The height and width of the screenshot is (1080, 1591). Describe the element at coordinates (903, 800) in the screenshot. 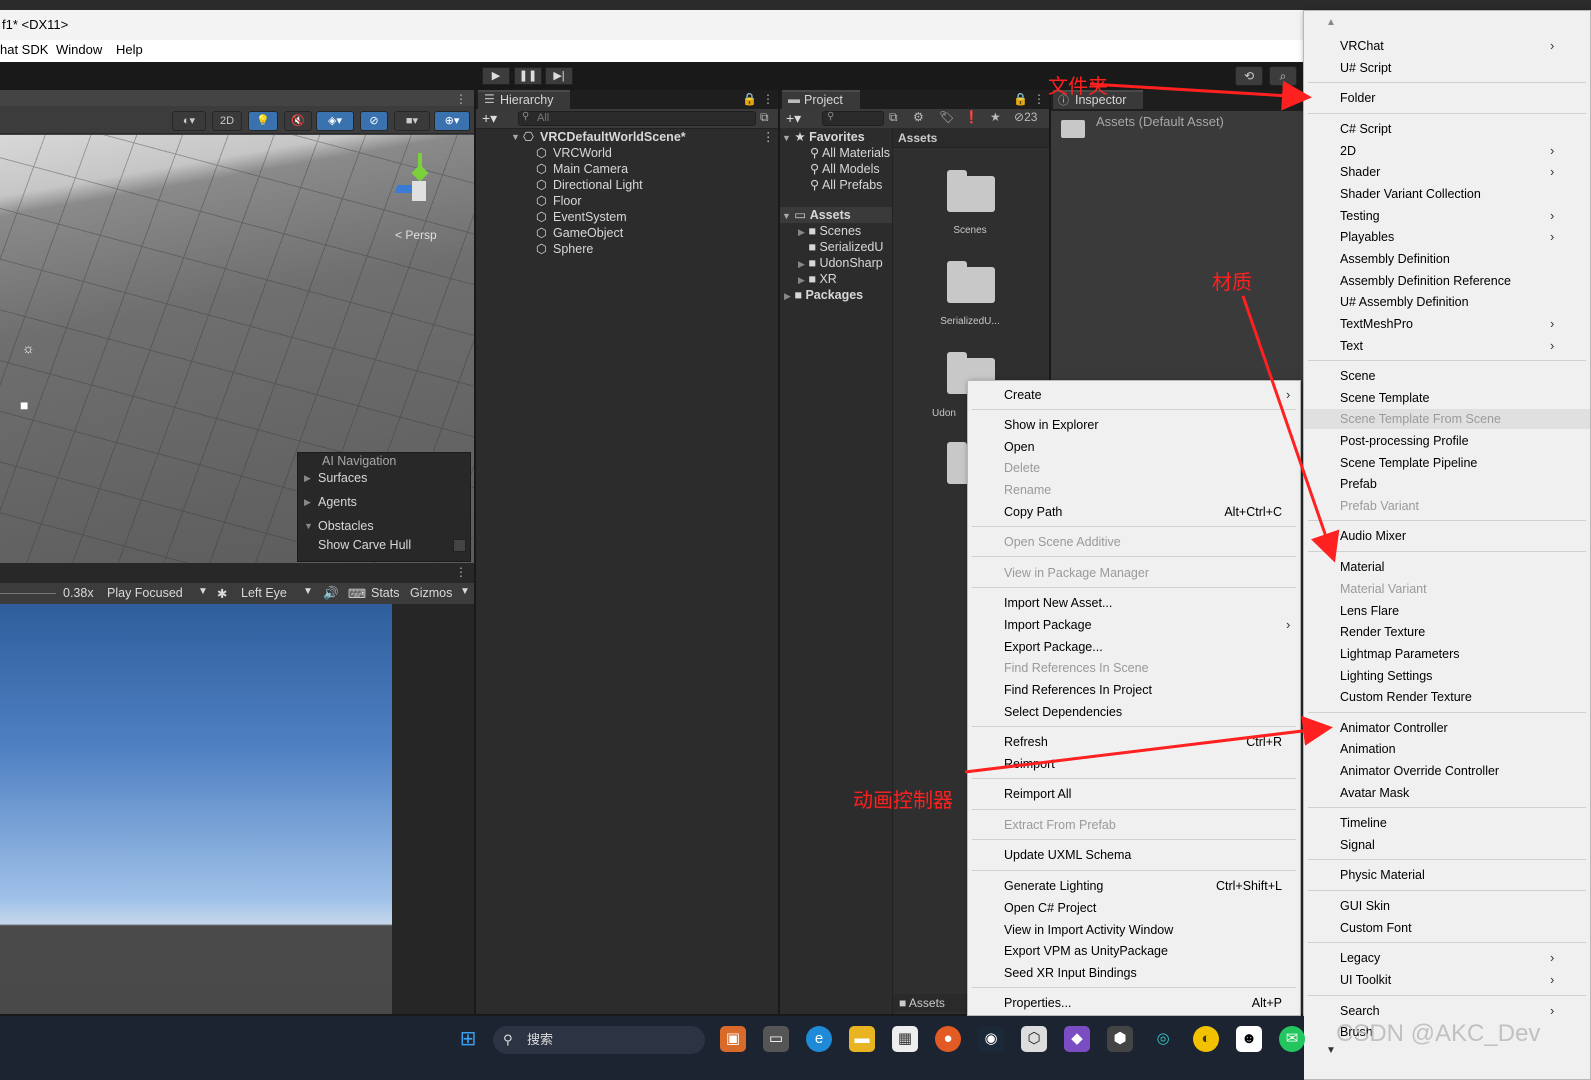

I see `annotation-animator: 动画控制器` at that location.